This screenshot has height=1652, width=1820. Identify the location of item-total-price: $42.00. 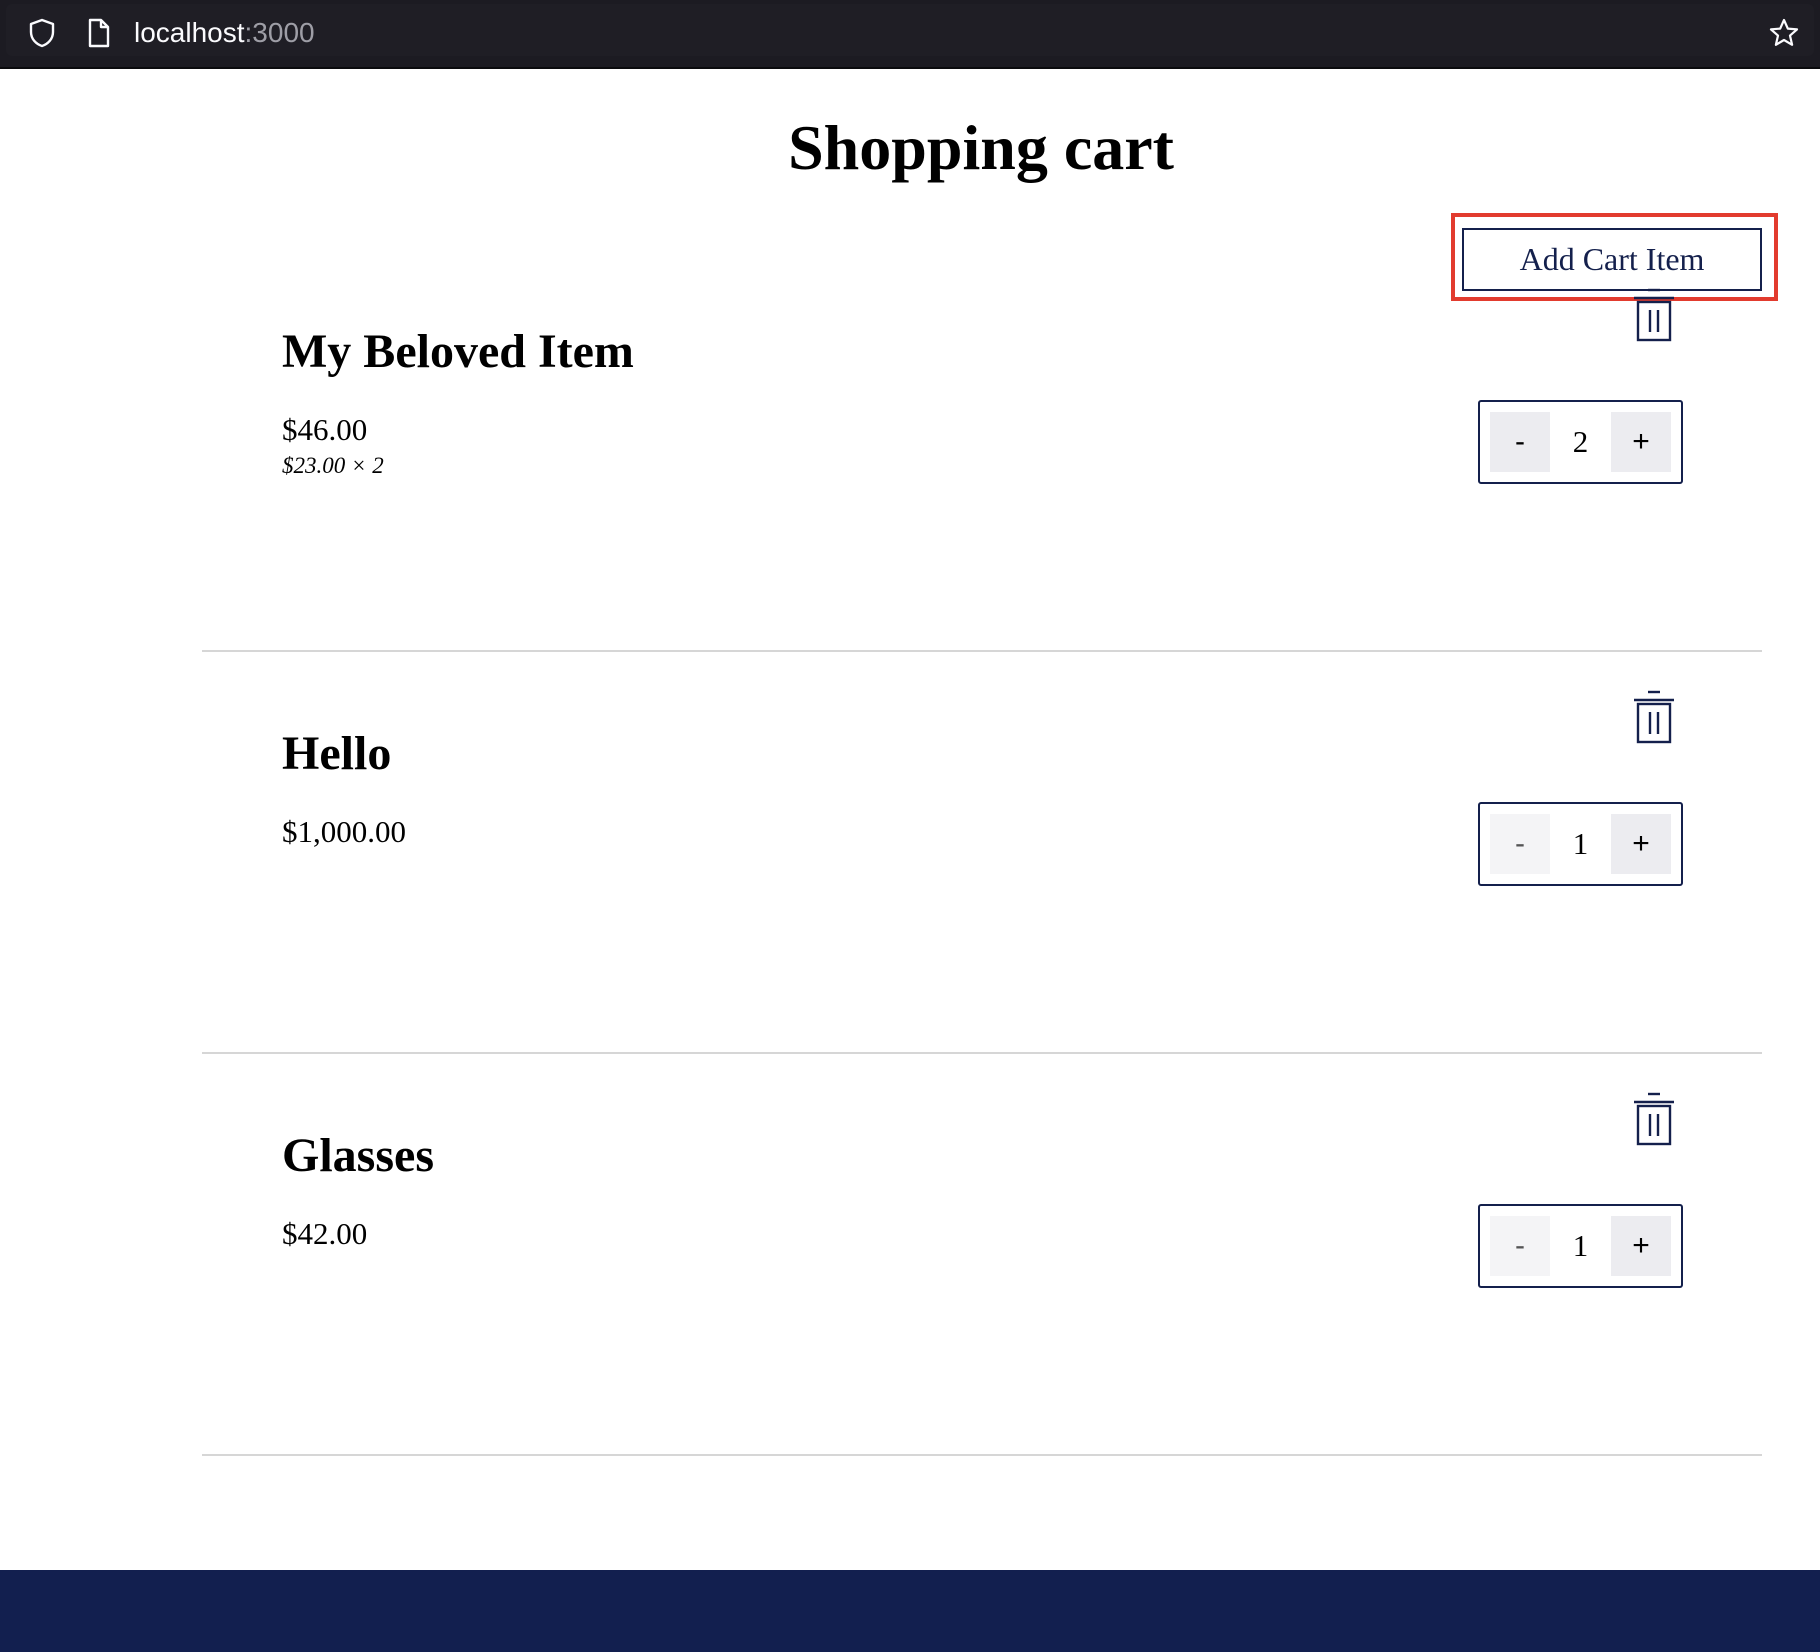
(325, 1233).